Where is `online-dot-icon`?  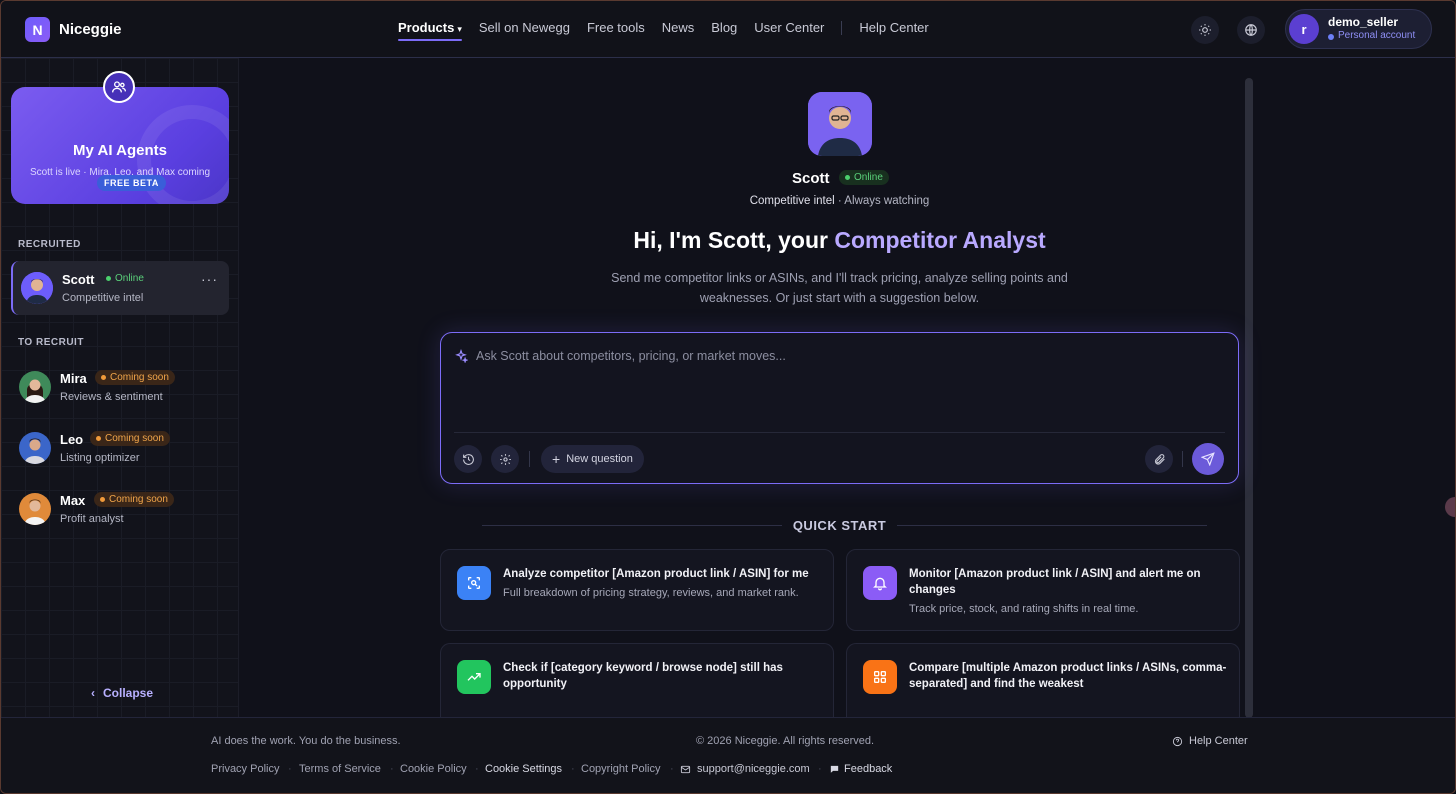
online-dot-icon is located at coordinates (108, 278).